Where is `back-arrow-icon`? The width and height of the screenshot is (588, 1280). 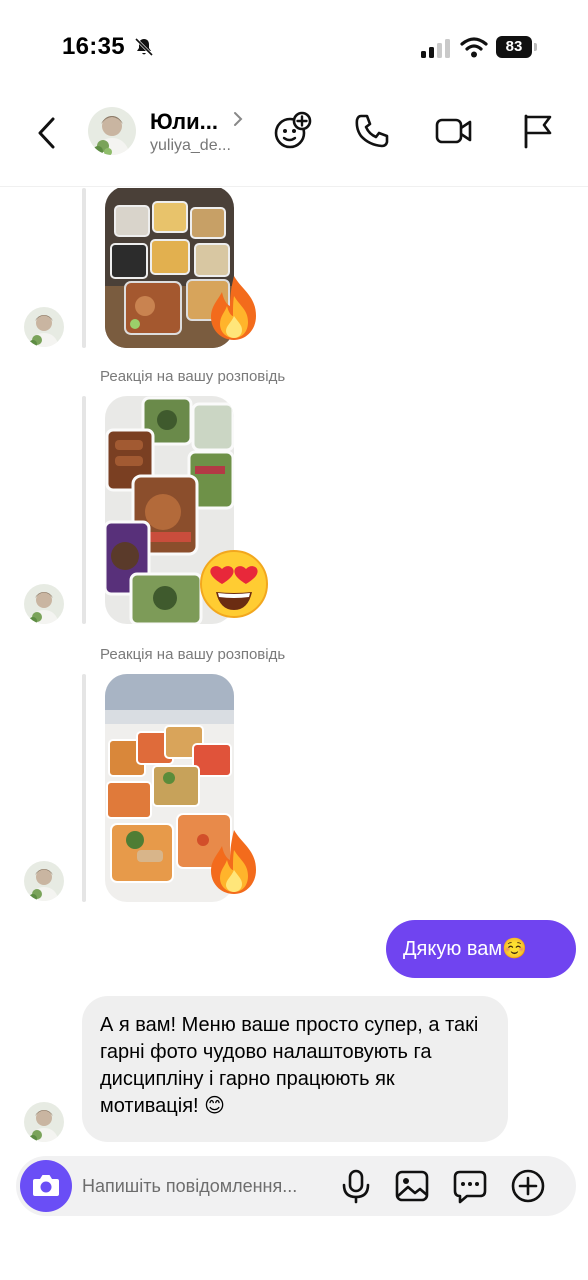
back-arrow-icon is located at coordinates (48, 133).